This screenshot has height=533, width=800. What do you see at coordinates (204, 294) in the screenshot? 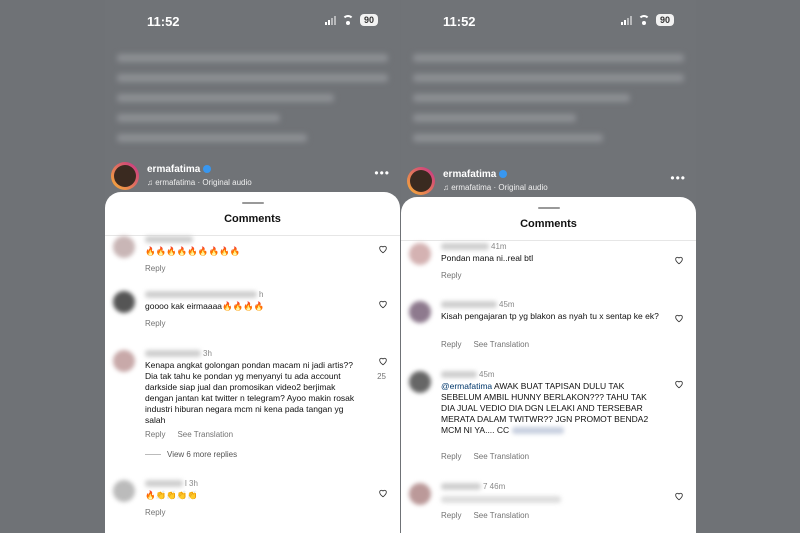
I see `comment-header: h` at bounding box center [204, 294].